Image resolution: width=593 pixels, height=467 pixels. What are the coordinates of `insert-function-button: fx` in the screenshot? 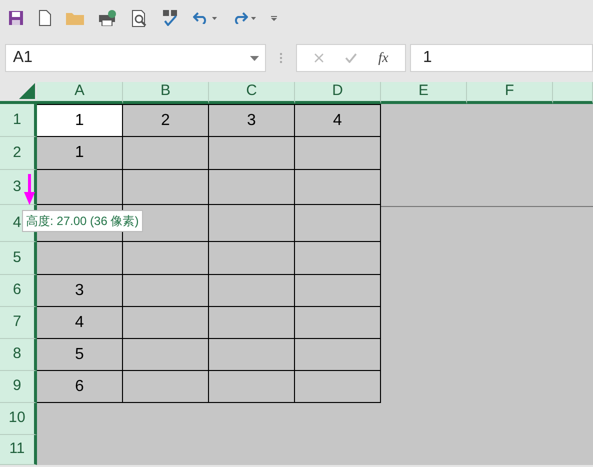 It's located at (383, 58).